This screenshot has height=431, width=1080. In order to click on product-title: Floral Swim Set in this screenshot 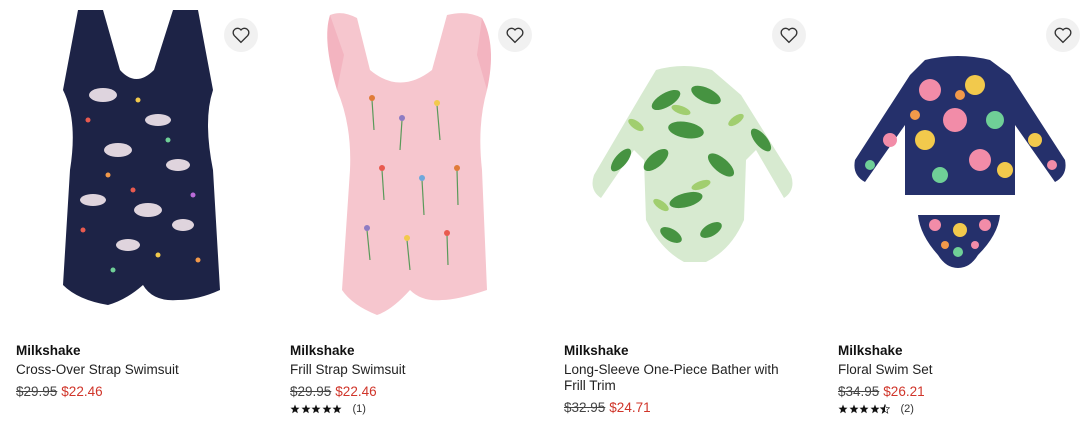, I will do `click(958, 370)`.